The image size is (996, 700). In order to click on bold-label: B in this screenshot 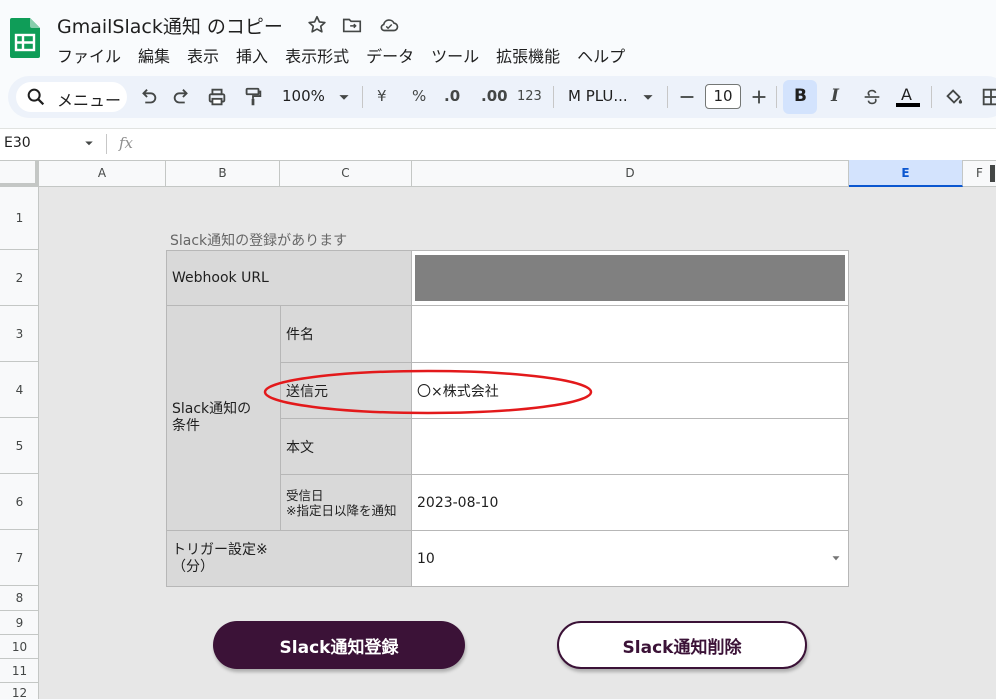, I will do `click(800, 96)`.